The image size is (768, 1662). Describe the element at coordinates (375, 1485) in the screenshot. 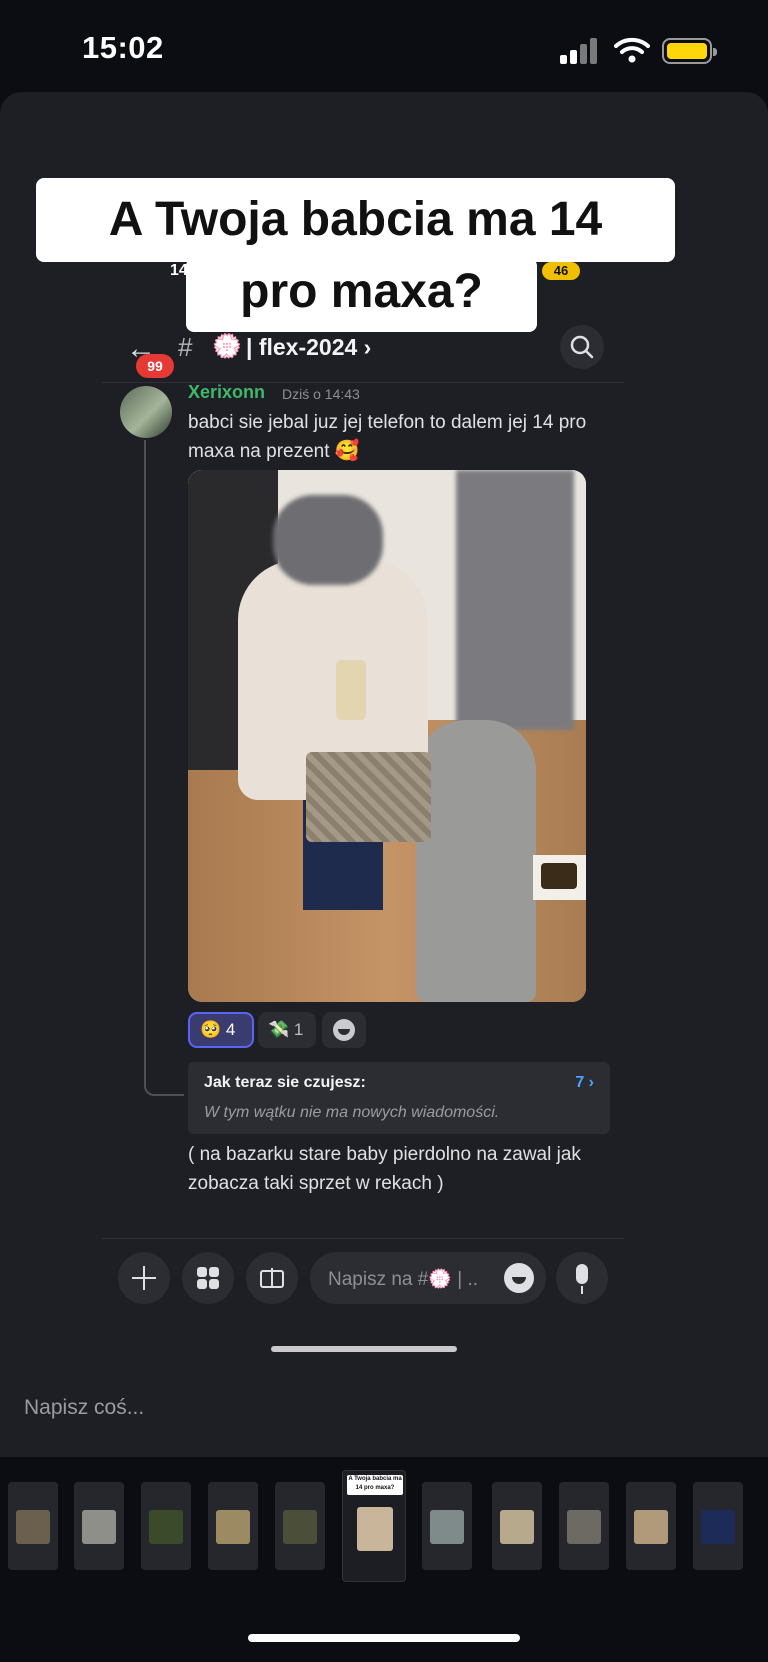

I see `thumbnail-caption: A Twoja babcia ma 14 pro maxa?` at that location.